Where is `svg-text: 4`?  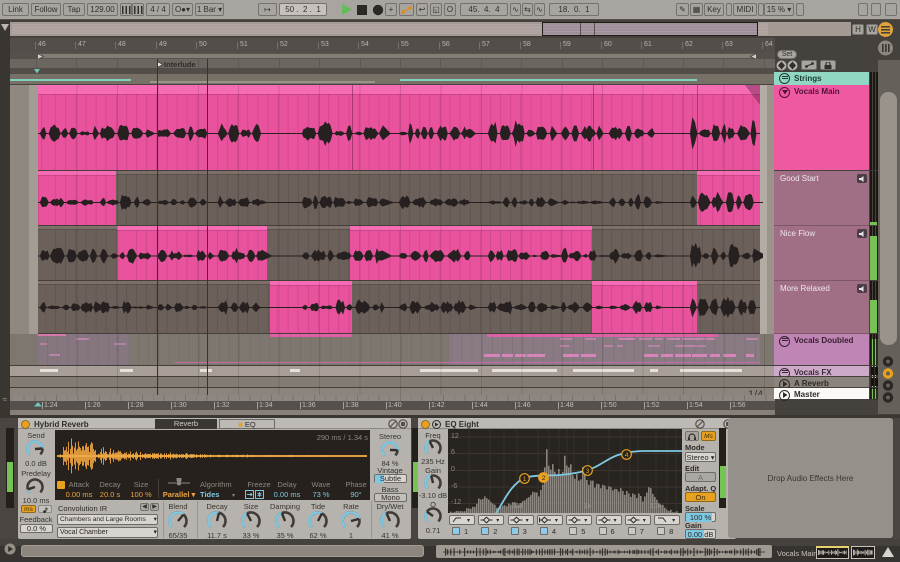 svg-text: 4 is located at coordinates (626, 455).